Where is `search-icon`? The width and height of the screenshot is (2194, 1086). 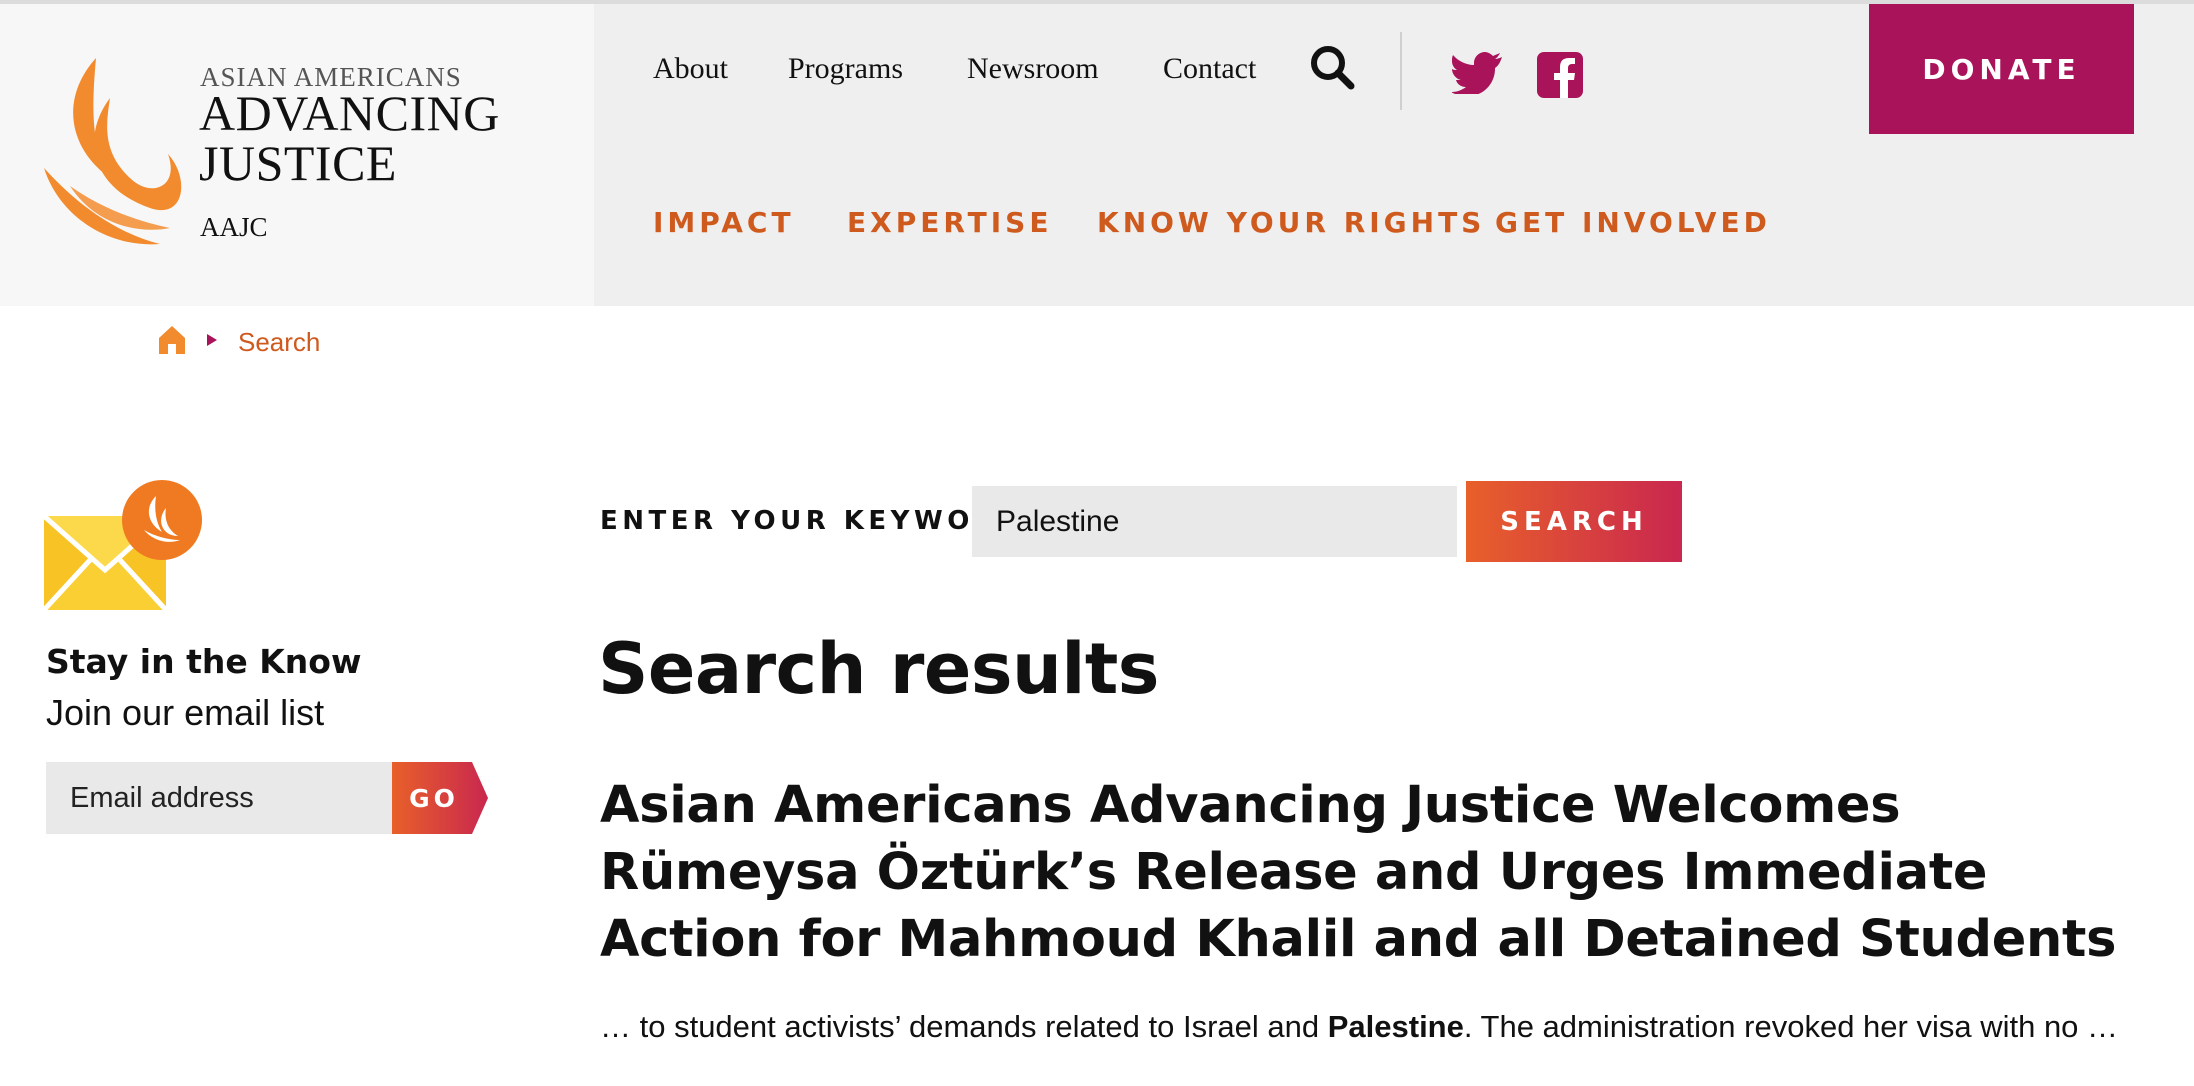 search-icon is located at coordinates (1332, 67).